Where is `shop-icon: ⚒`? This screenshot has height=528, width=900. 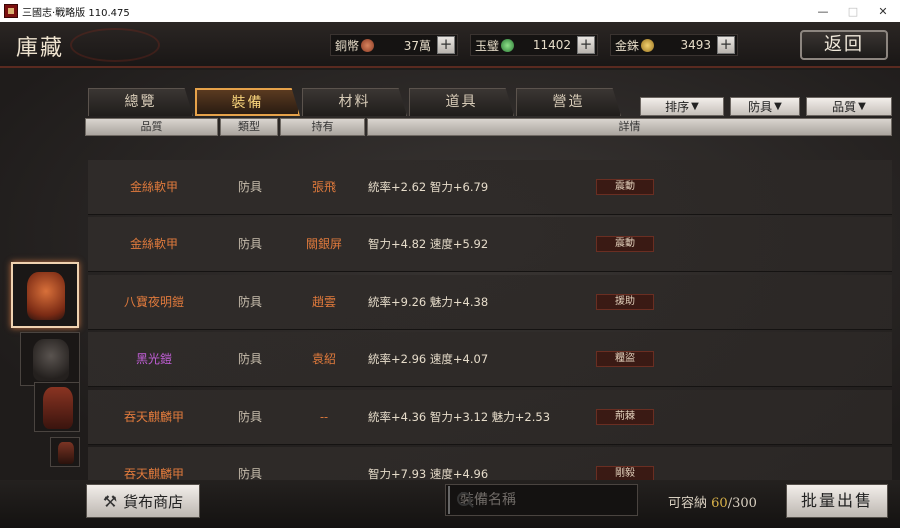
shop-icon: ⚒ is located at coordinates (110, 501).